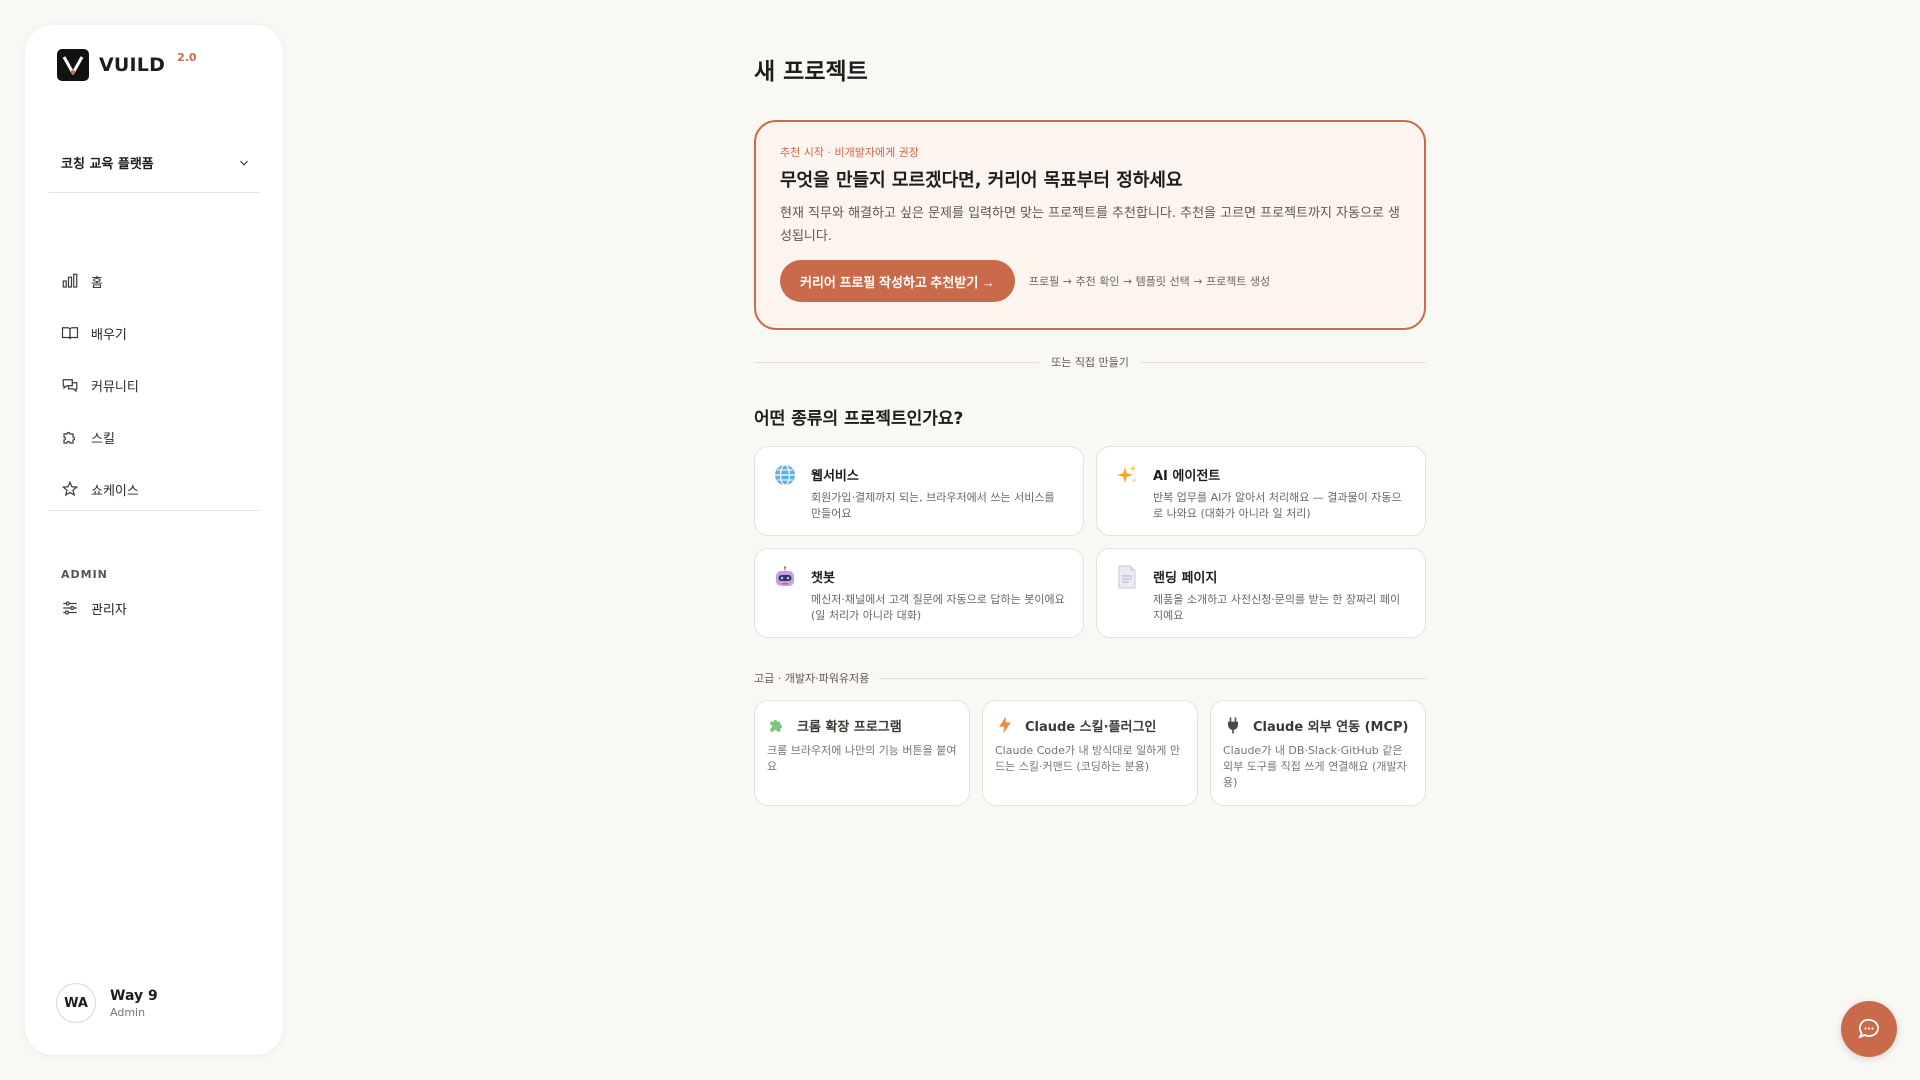 Image resolution: width=1920 pixels, height=1080 pixels. Describe the element at coordinates (823, 578) in the screenshot. I see `card-title: 챗봇` at that location.